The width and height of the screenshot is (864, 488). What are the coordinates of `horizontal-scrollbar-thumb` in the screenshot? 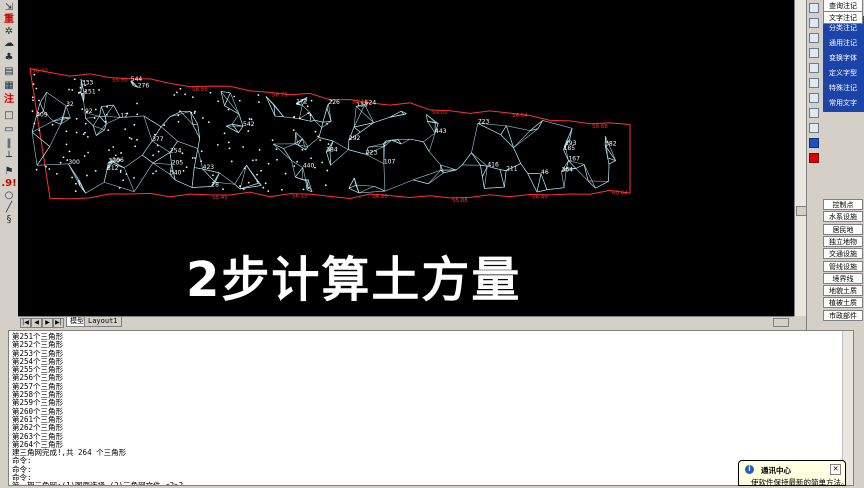 It's located at (781, 322).